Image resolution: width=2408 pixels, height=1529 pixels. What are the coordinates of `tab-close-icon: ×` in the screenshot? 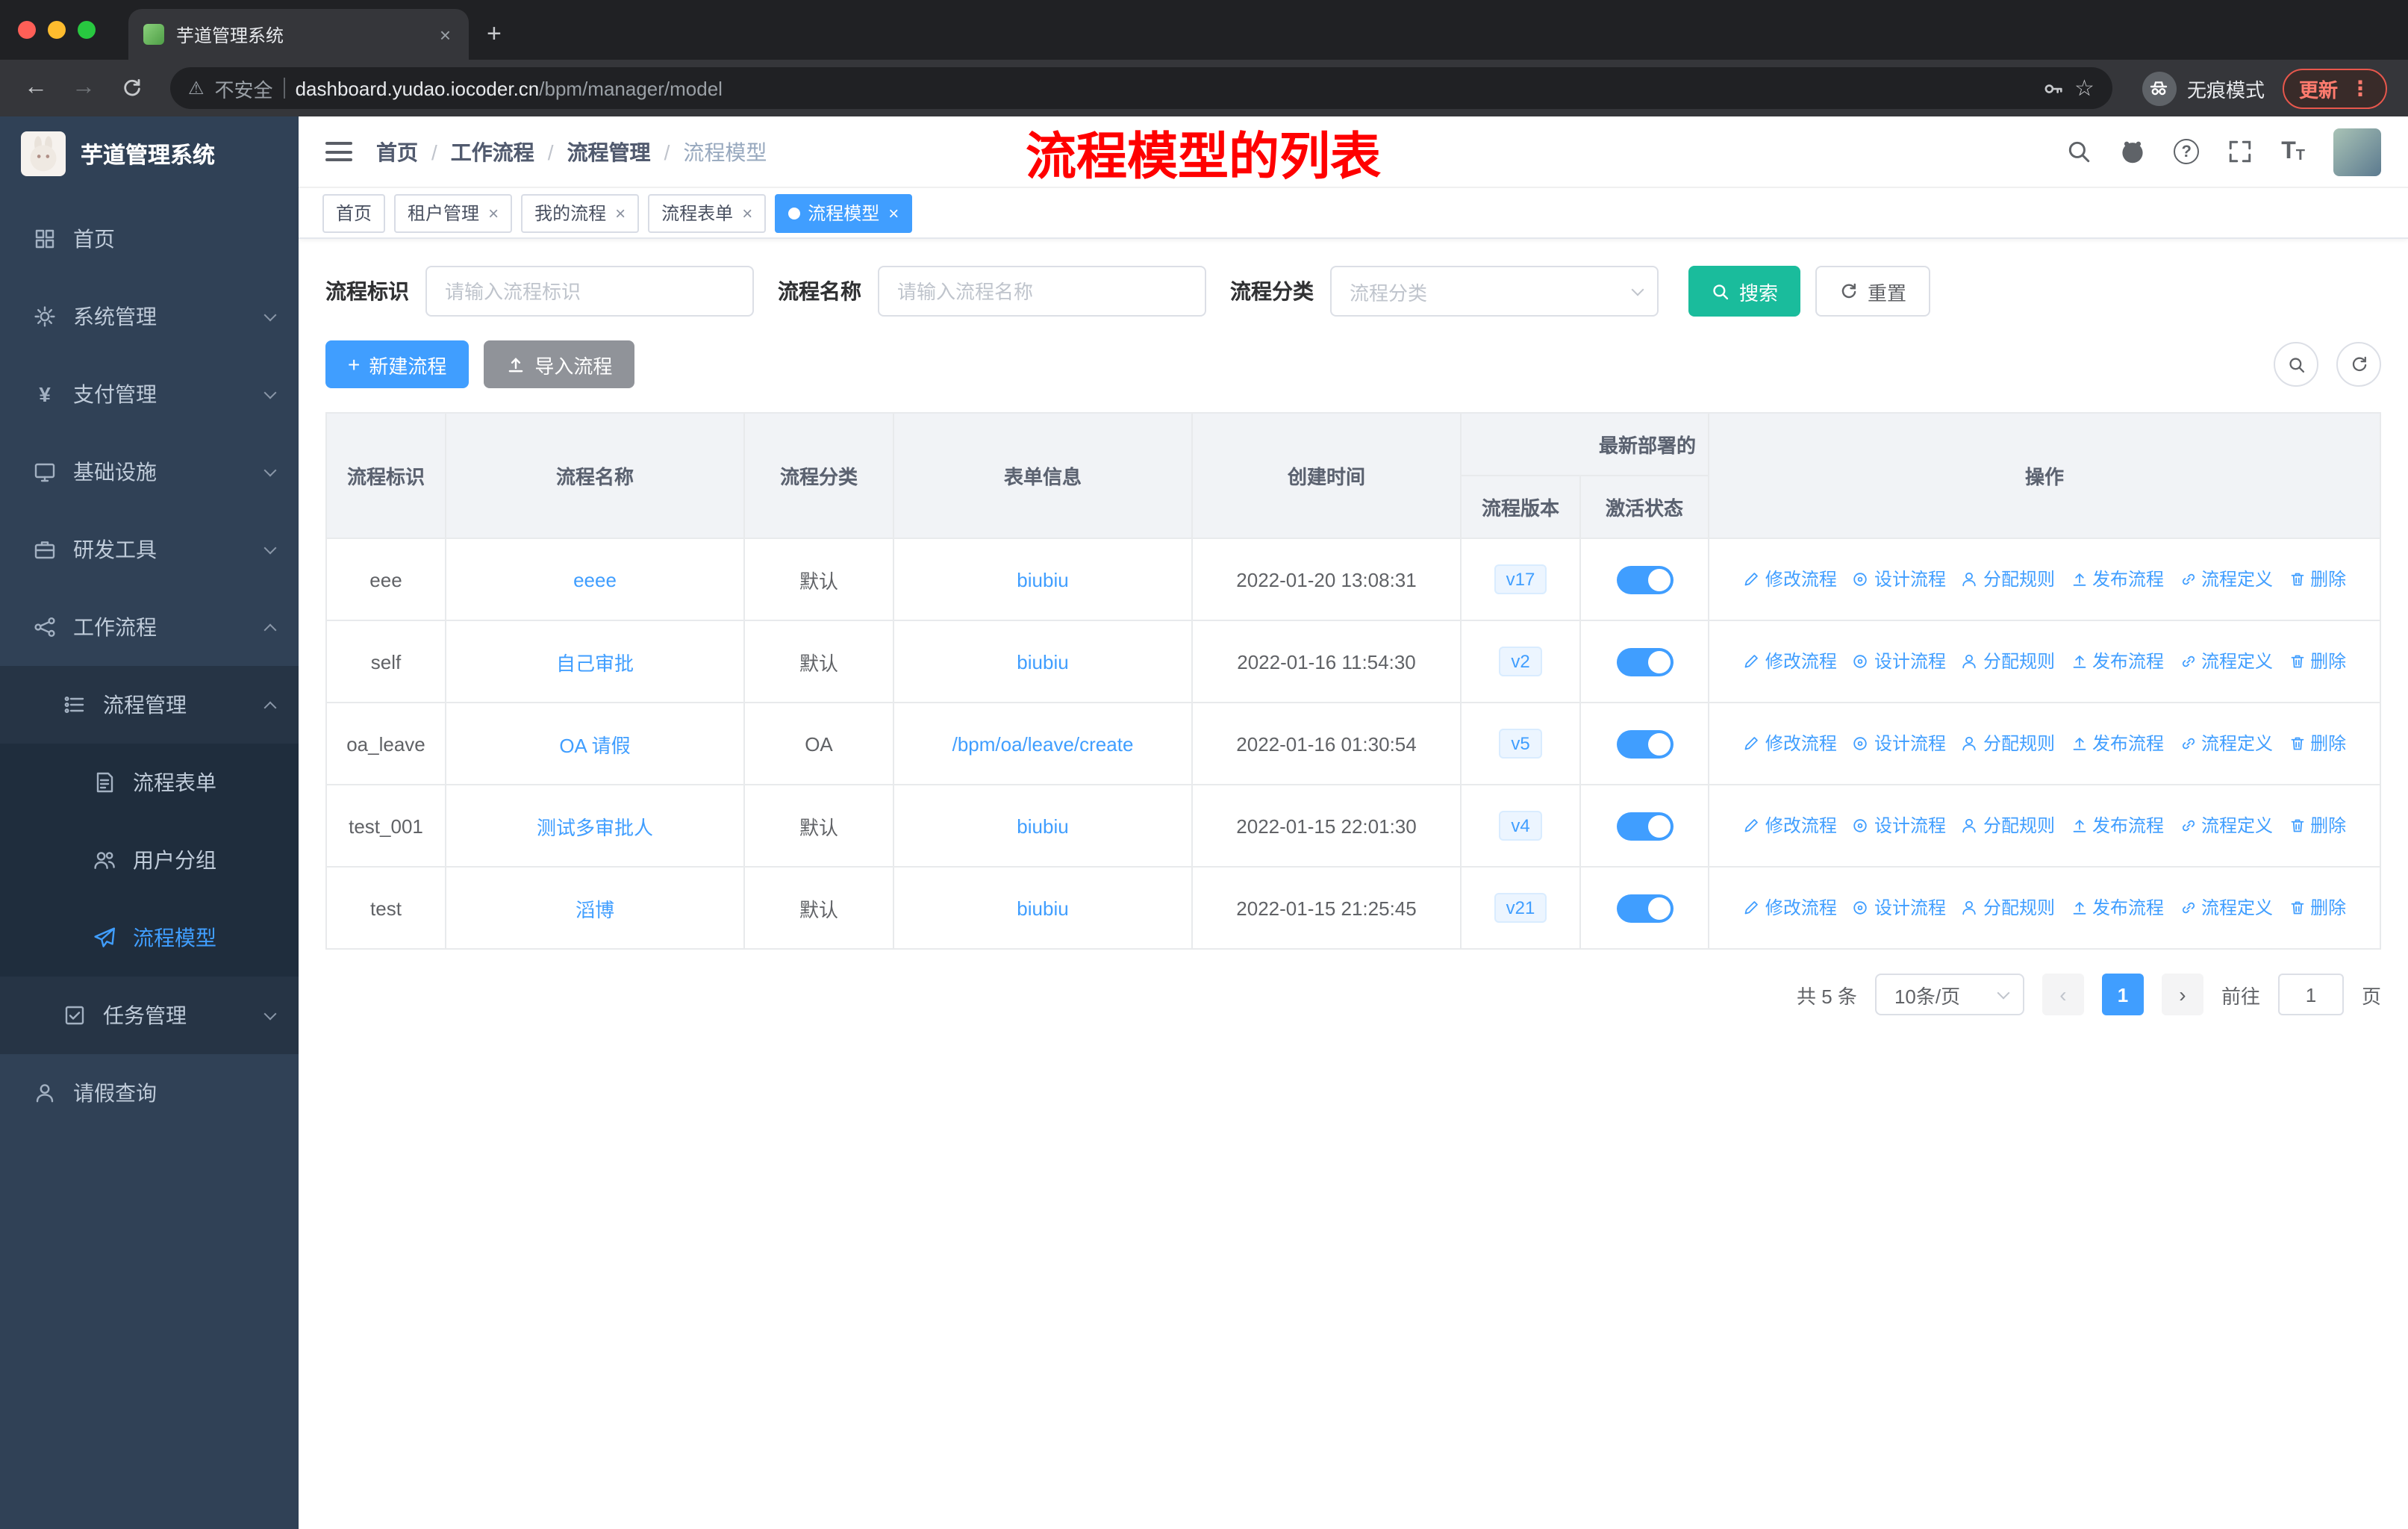 It's located at (445, 34).